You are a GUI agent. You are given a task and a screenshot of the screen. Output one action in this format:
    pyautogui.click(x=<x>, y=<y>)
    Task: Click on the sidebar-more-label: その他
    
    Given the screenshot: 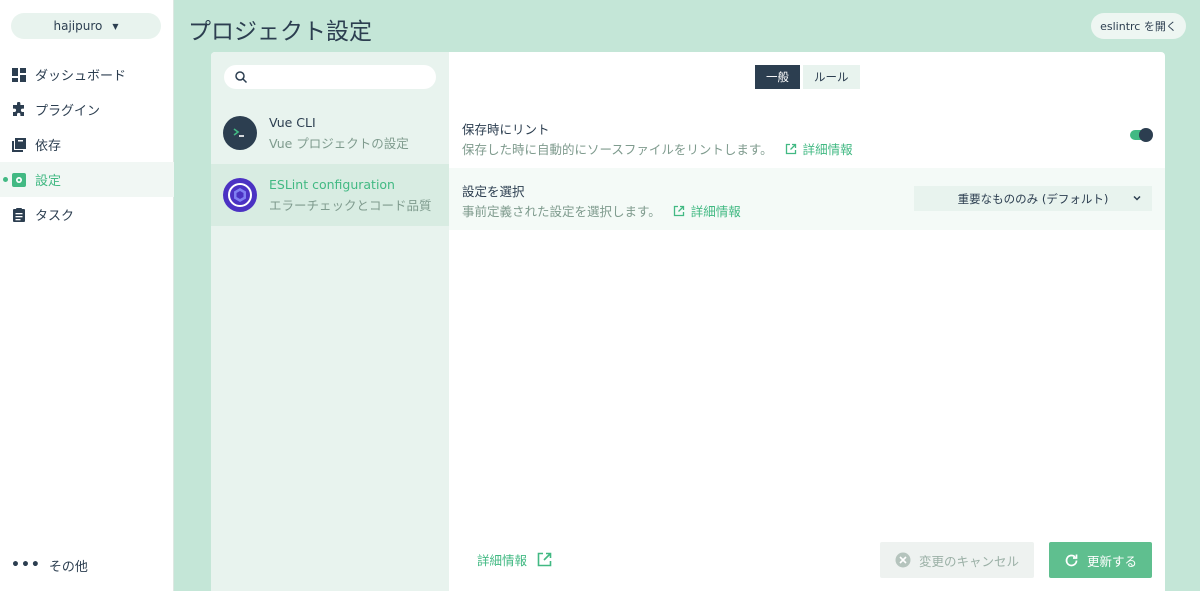 What is the action you would take?
    pyautogui.click(x=68, y=567)
    